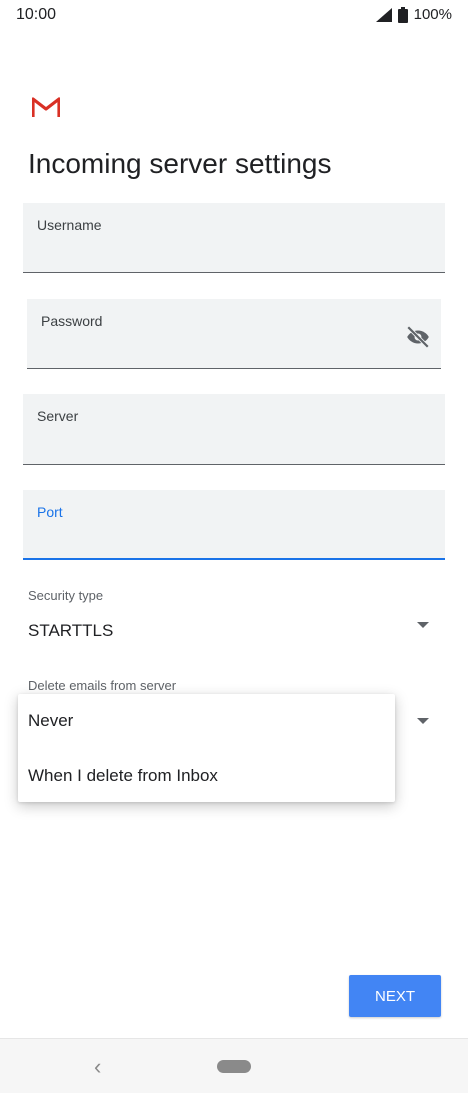  I want to click on battery-icon, so click(402, 14).